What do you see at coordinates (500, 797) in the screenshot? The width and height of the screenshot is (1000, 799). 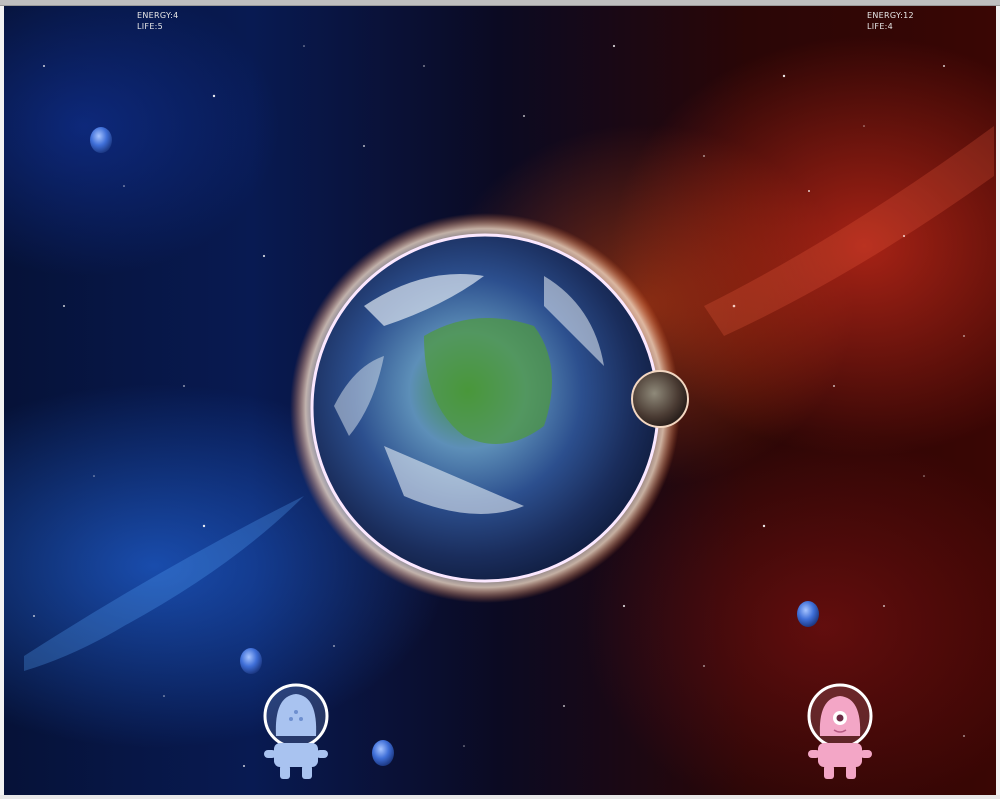 I see `window-bottom-border` at bounding box center [500, 797].